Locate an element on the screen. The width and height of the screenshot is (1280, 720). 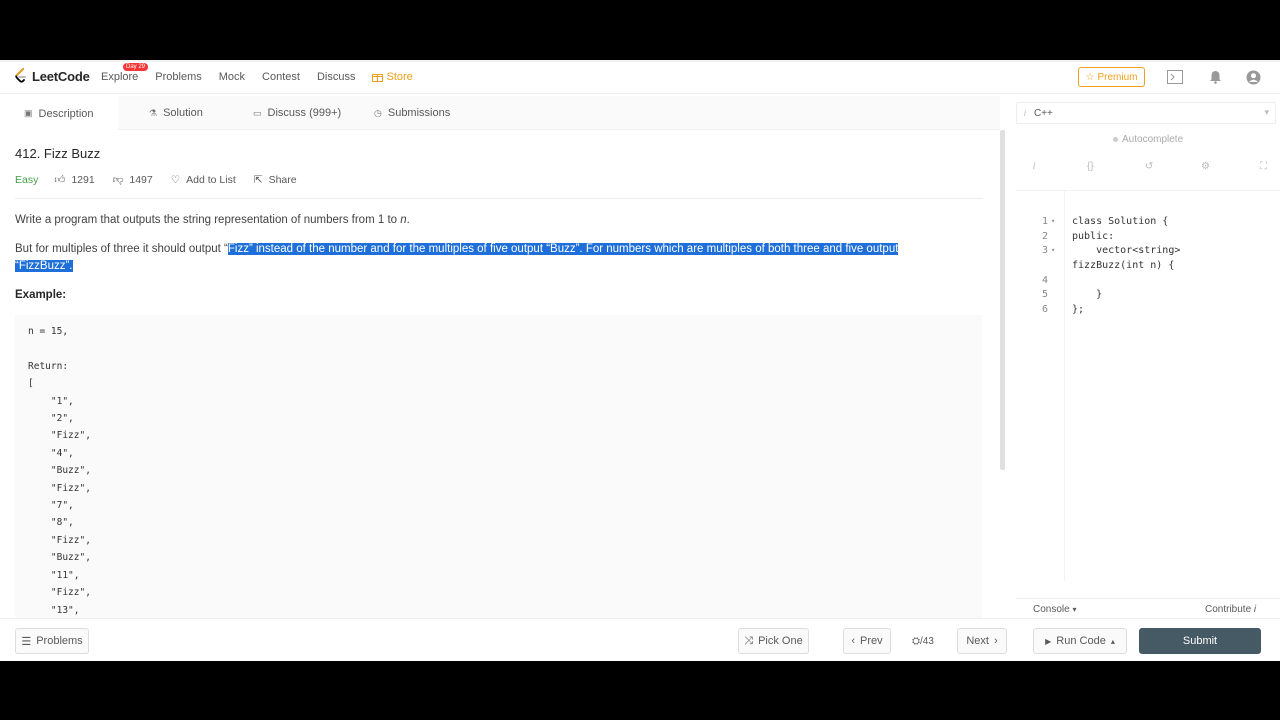
nav-mock: Mock is located at coordinates (232, 77).